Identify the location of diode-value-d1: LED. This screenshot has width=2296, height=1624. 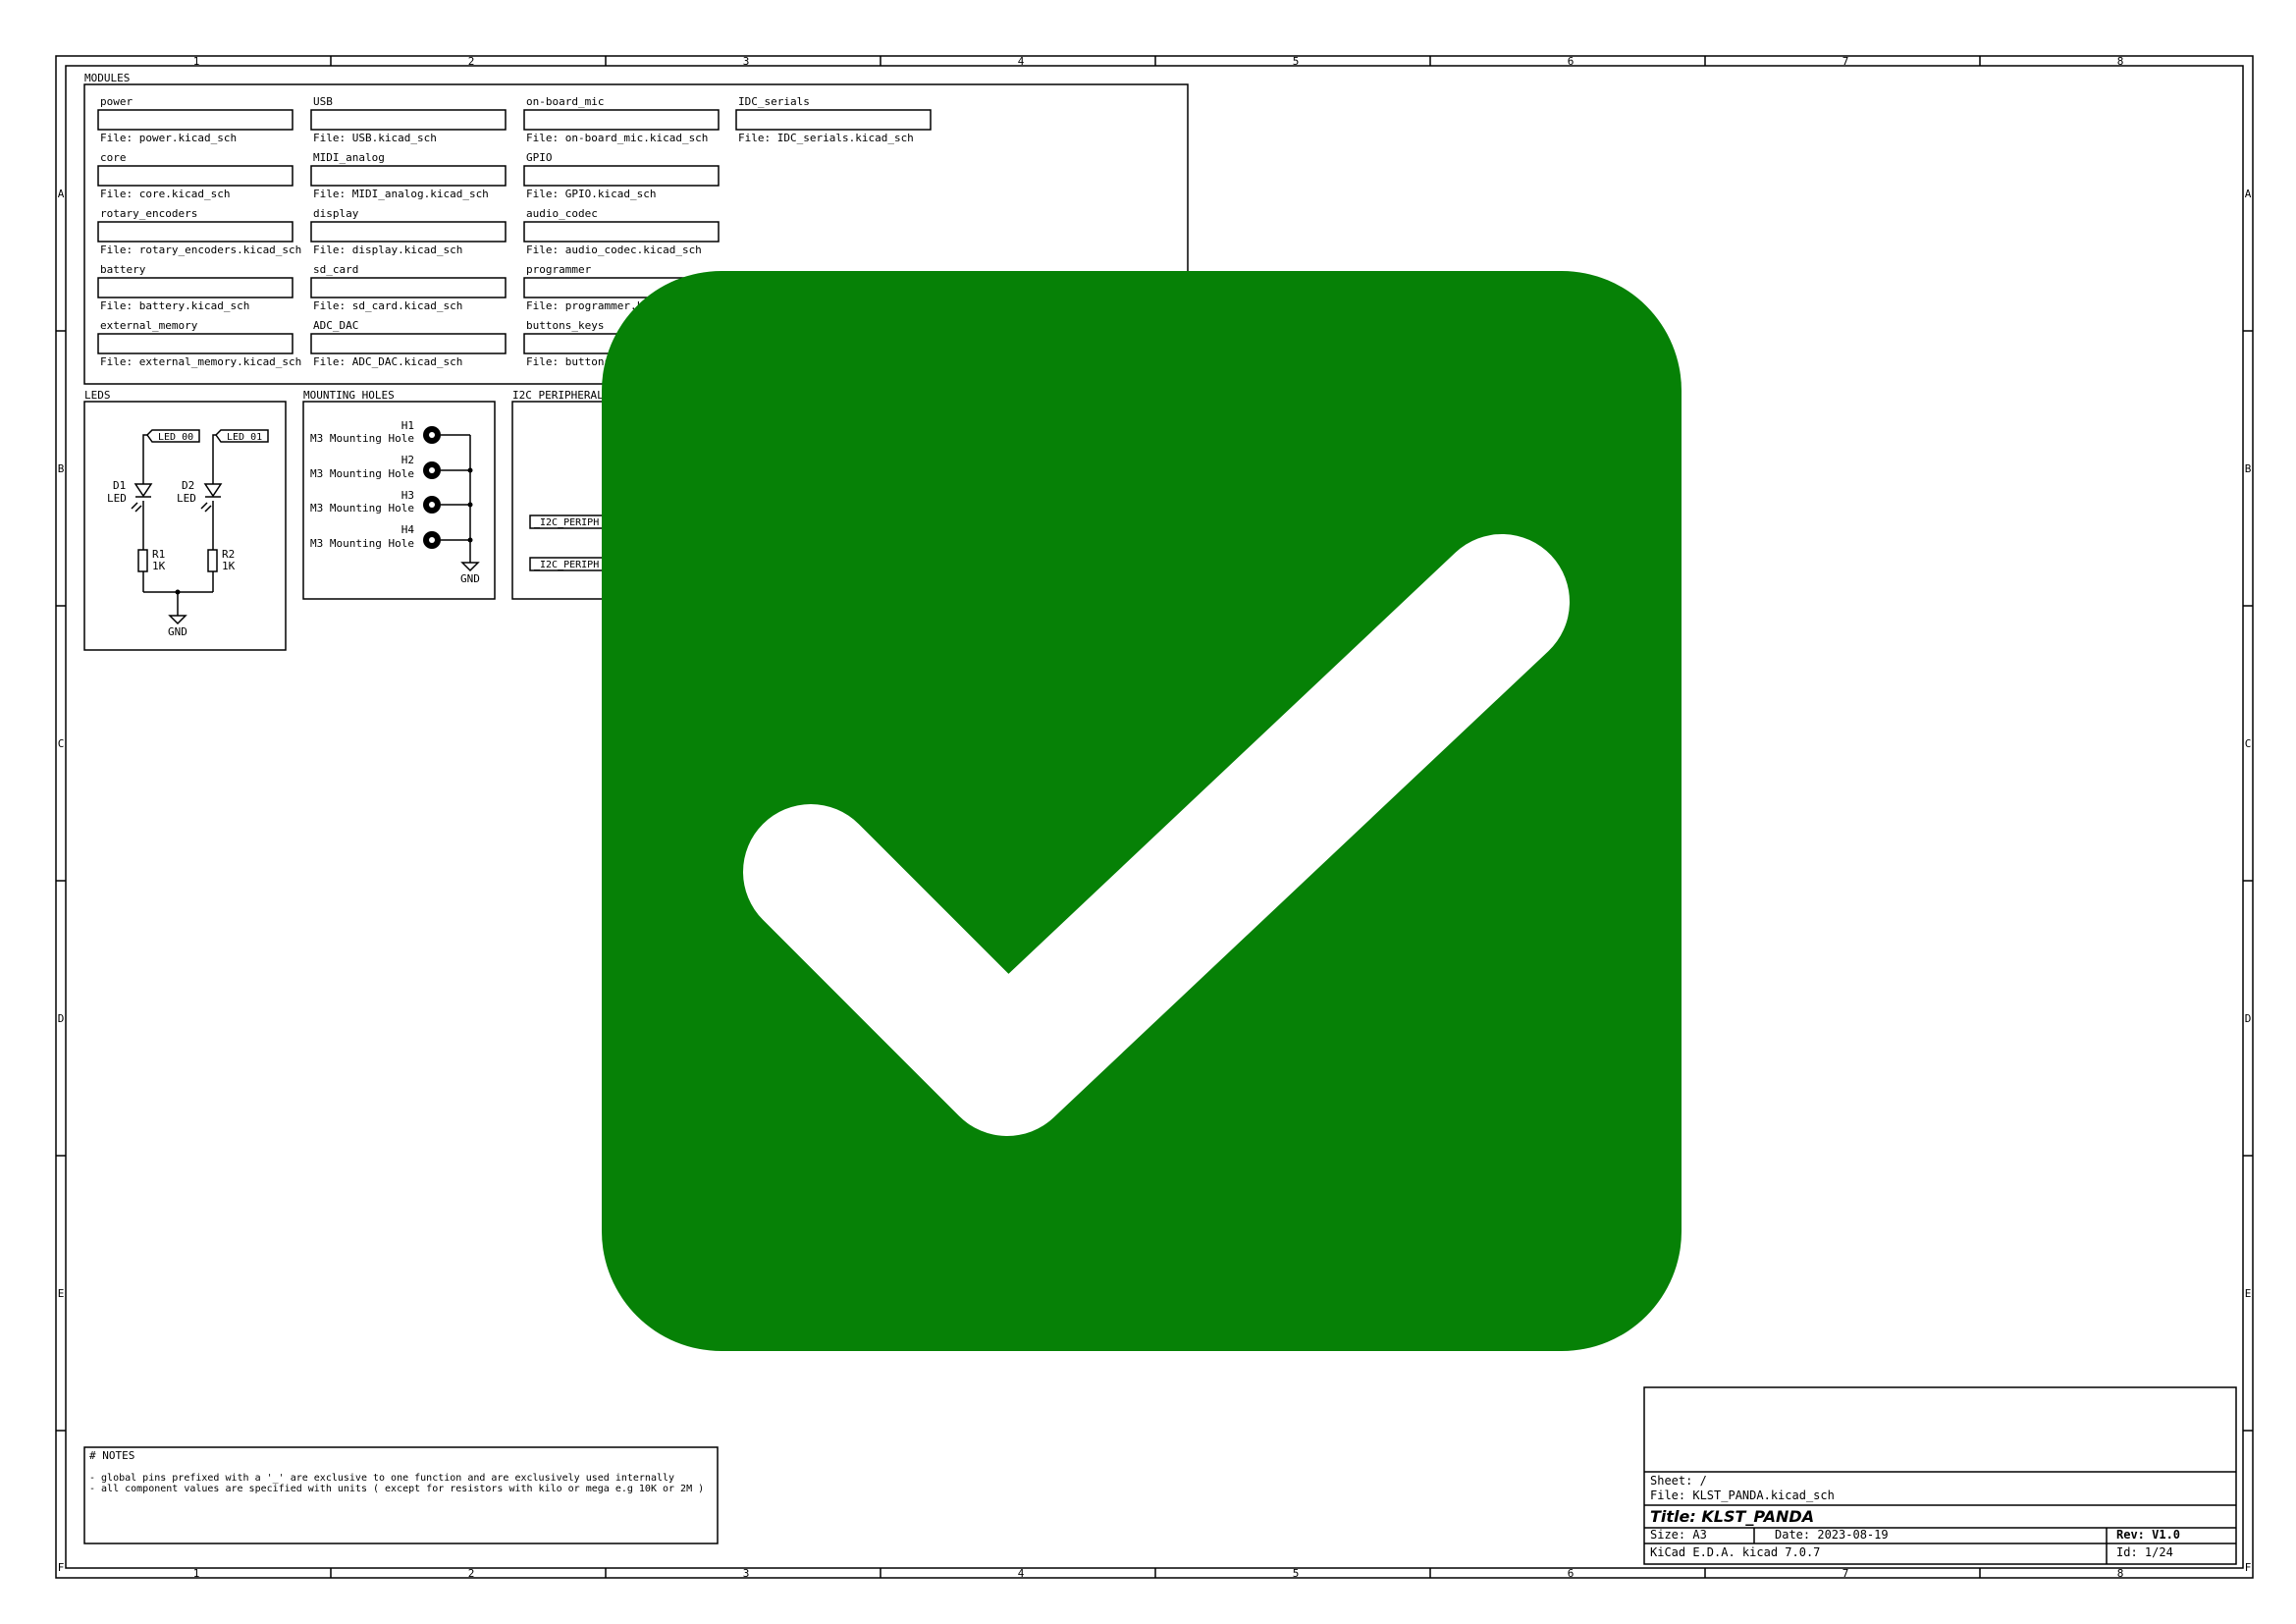
(117, 498).